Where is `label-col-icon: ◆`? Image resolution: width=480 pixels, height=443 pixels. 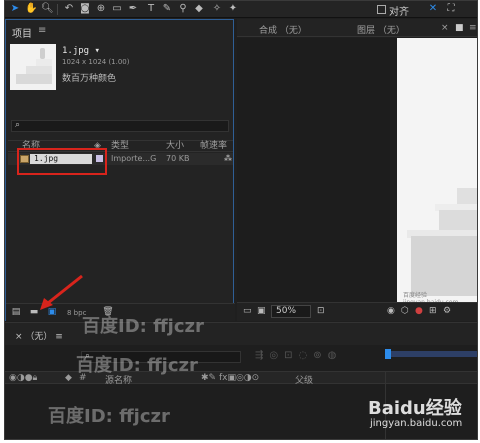 label-col-icon: ◆ is located at coordinates (68, 378).